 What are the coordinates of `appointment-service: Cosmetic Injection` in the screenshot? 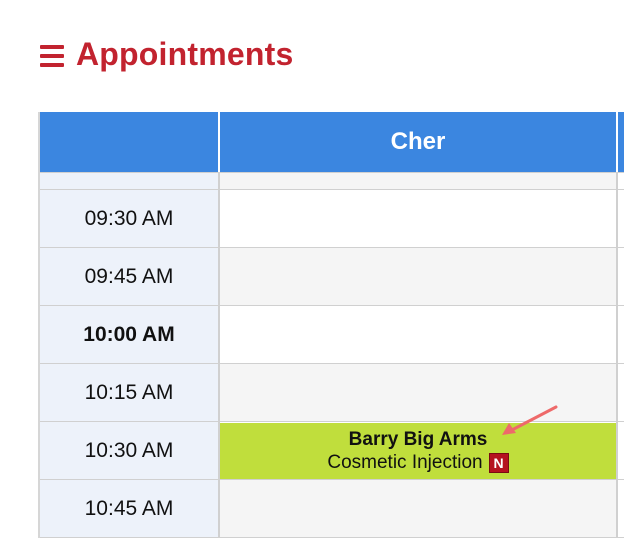 It's located at (405, 462).